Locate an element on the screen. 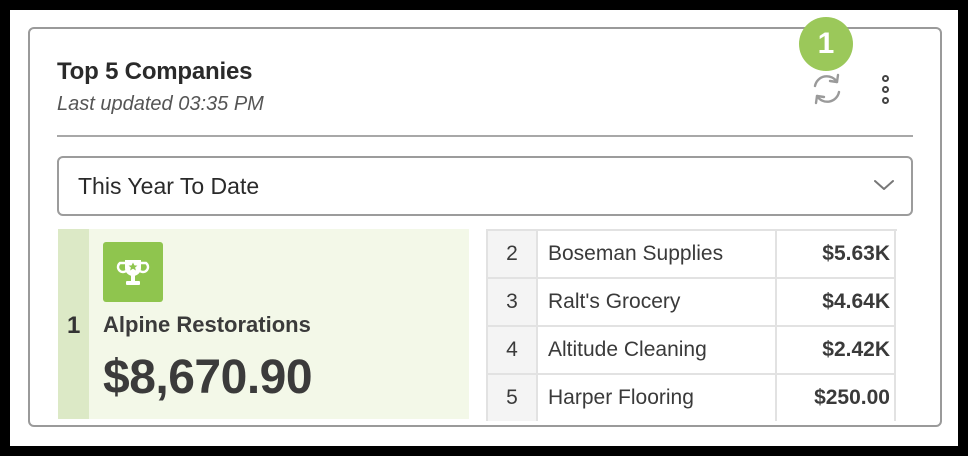 The width and height of the screenshot is (968, 456). rank-cell: 2 is located at coordinates (512, 255).